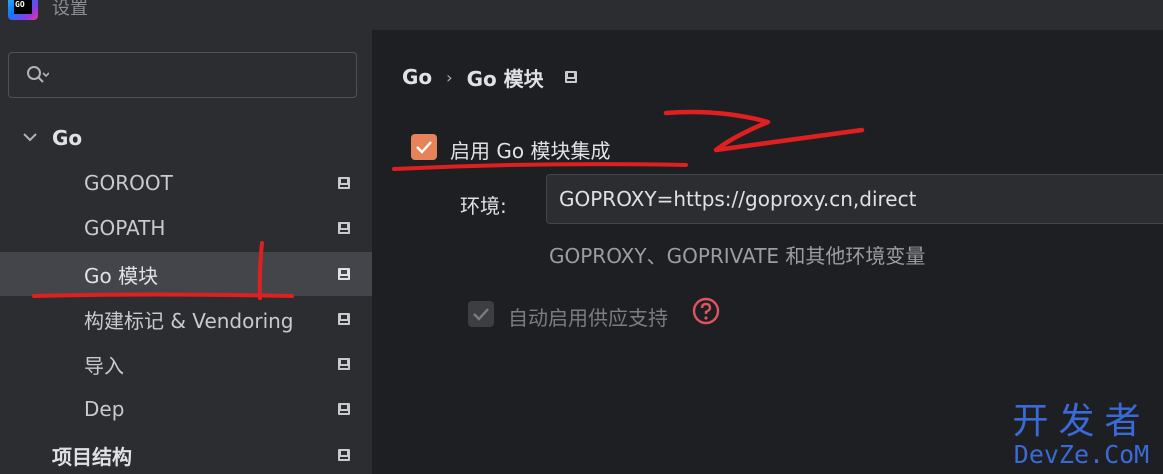  Describe the element at coordinates (1081, 421) in the screenshot. I see `watermark-line-1: 开发者` at that location.